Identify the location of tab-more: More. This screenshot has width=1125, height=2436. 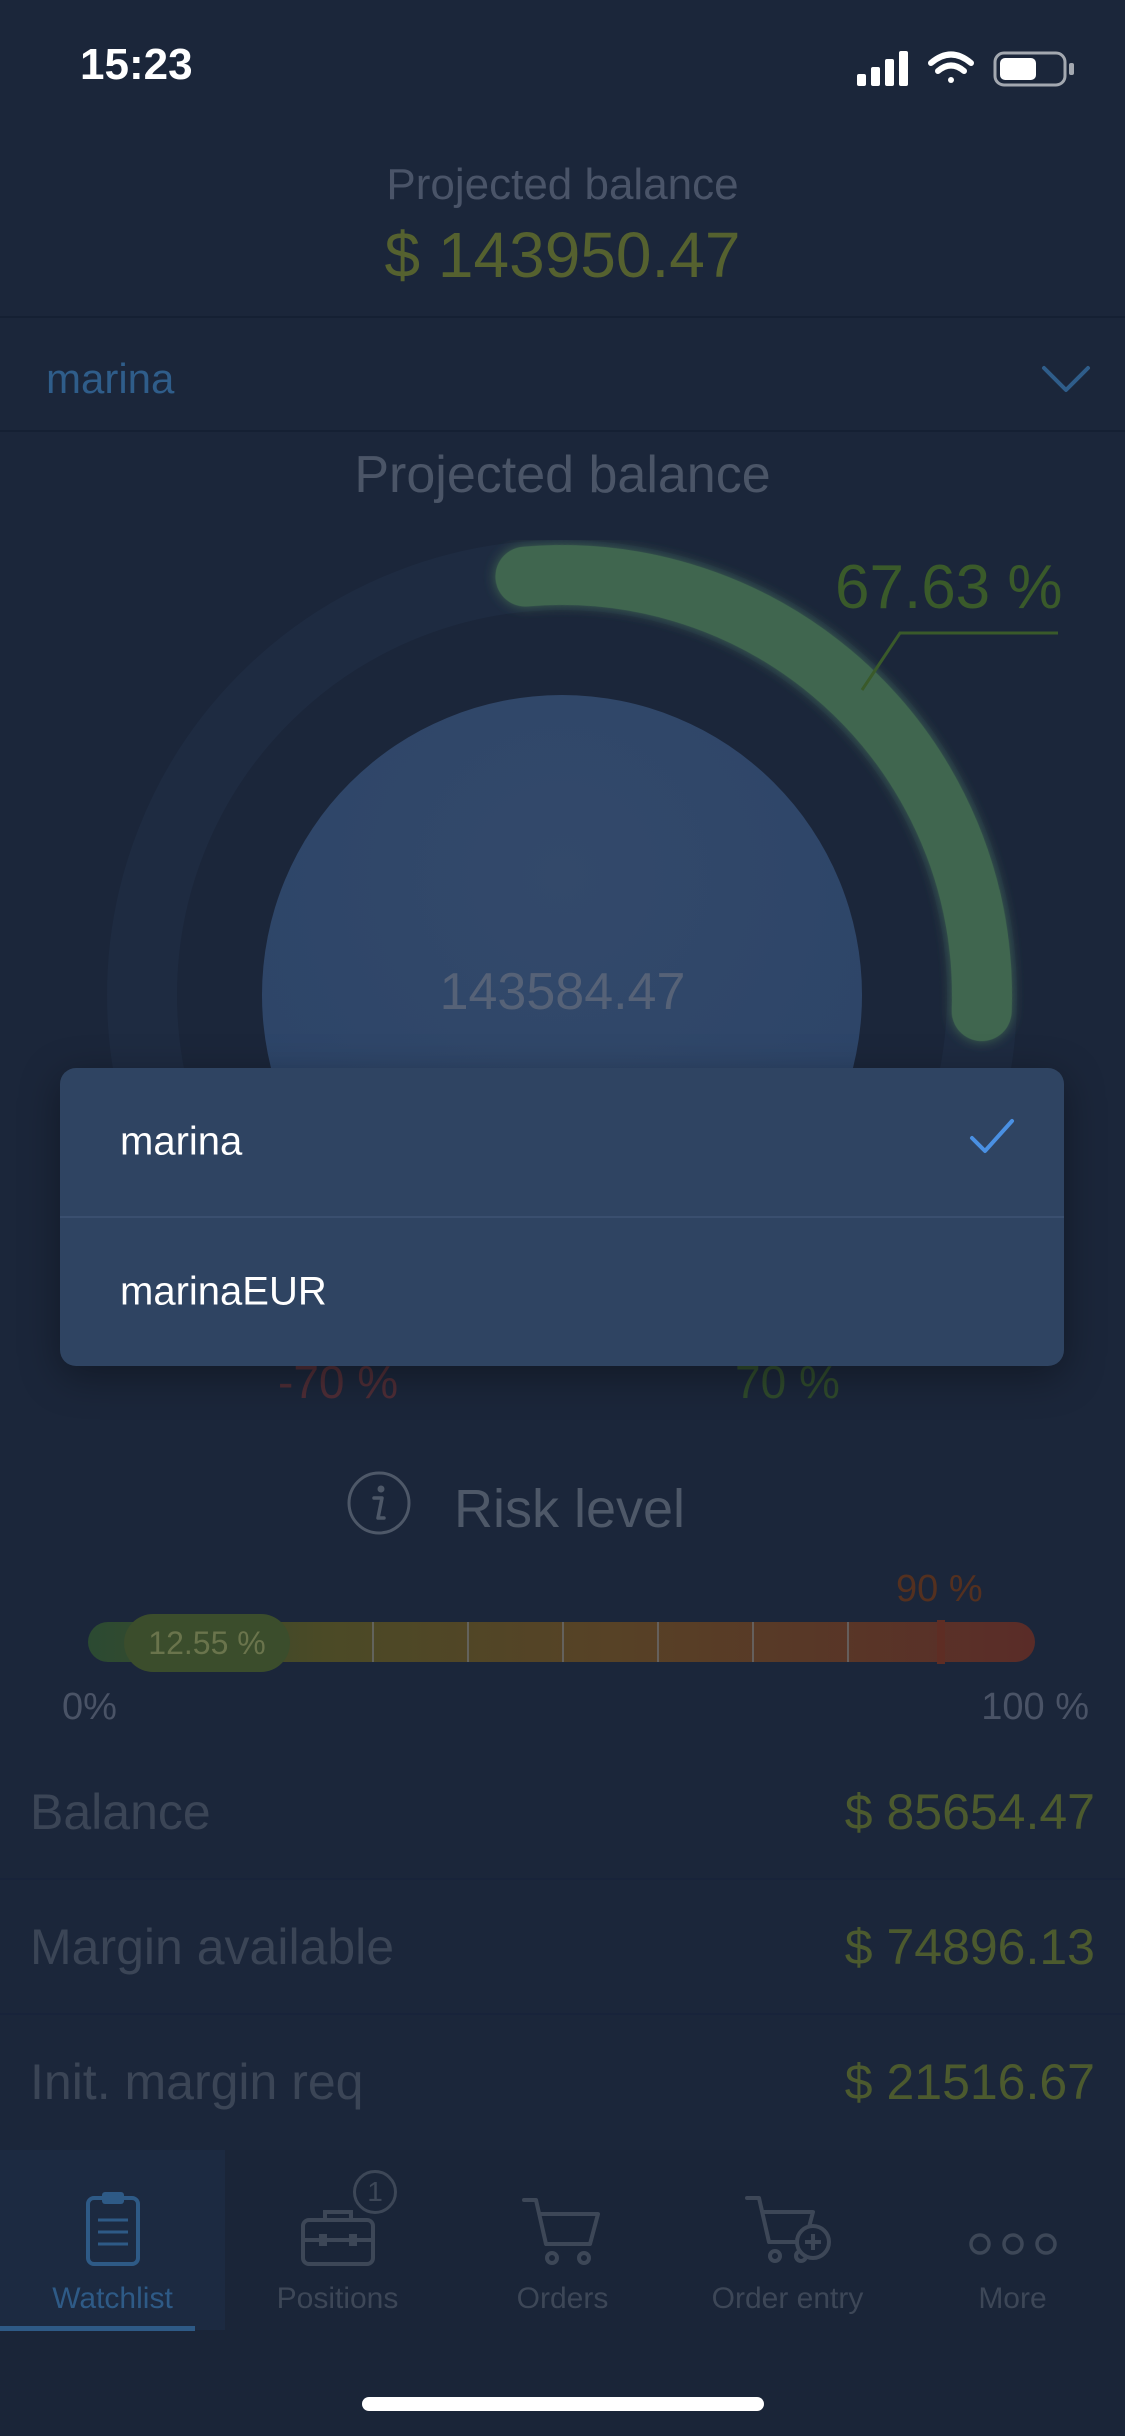
(1012, 2240).